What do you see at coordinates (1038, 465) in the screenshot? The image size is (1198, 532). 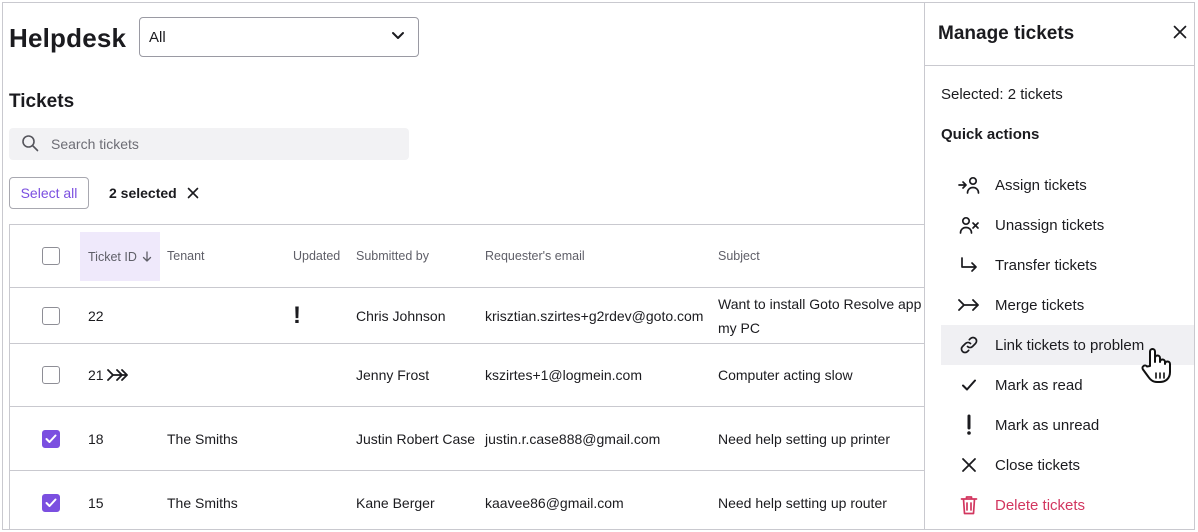 I see `action-label: Close tickets` at bounding box center [1038, 465].